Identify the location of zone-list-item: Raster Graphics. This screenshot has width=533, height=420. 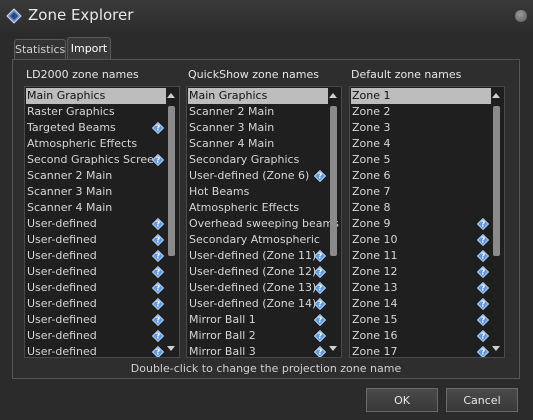
(96, 112).